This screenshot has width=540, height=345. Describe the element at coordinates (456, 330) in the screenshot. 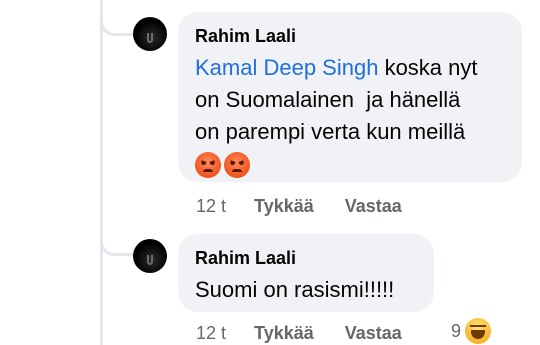

I see `reaction-count: 9` at that location.